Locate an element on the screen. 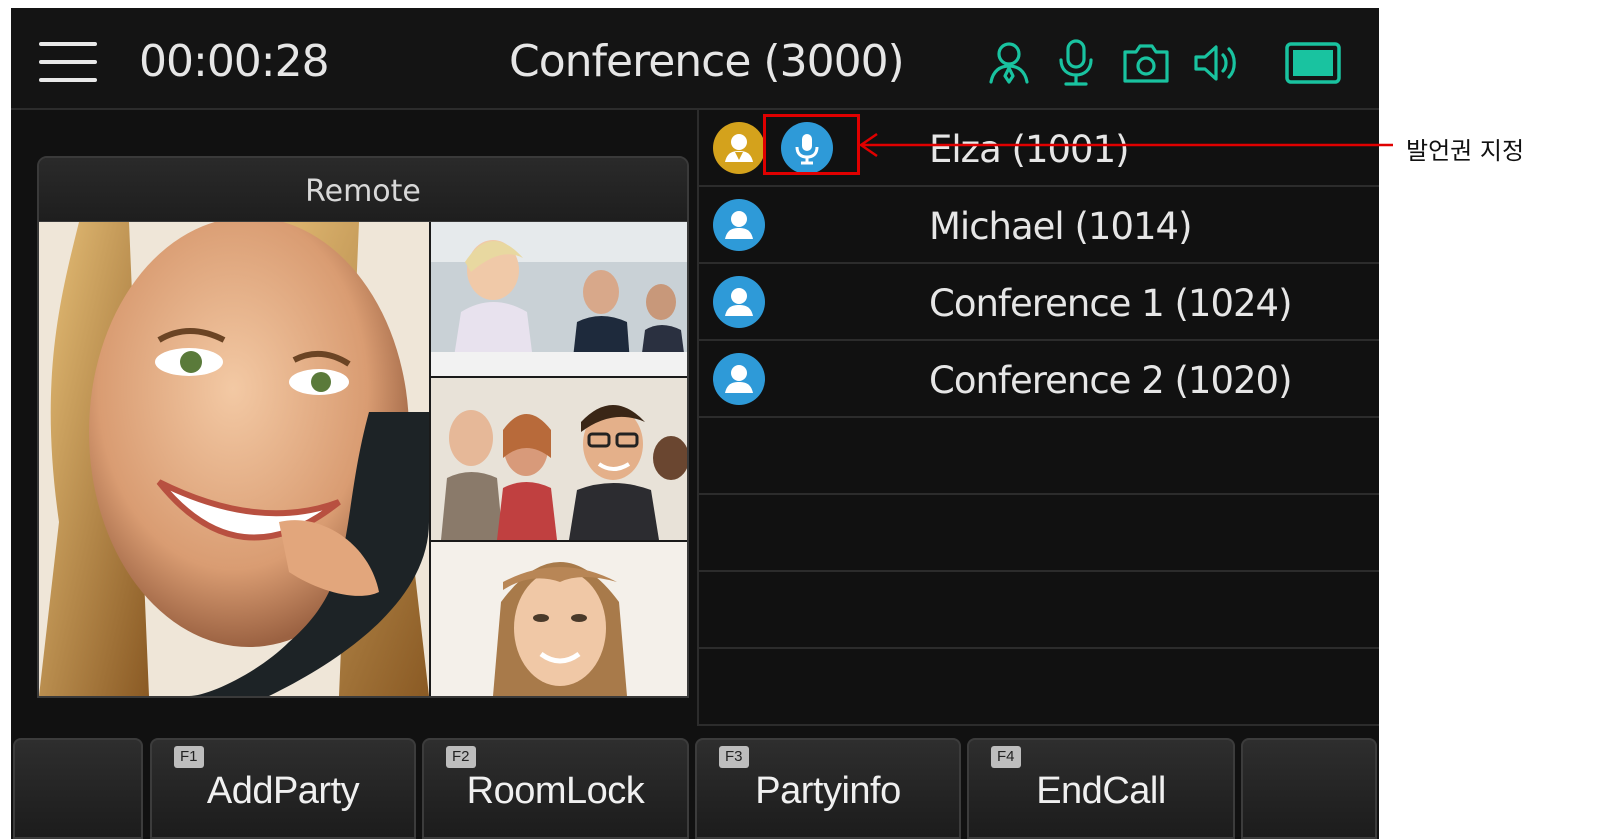 The height and width of the screenshot is (839, 1598). function-key-label: F3 is located at coordinates (734, 757).